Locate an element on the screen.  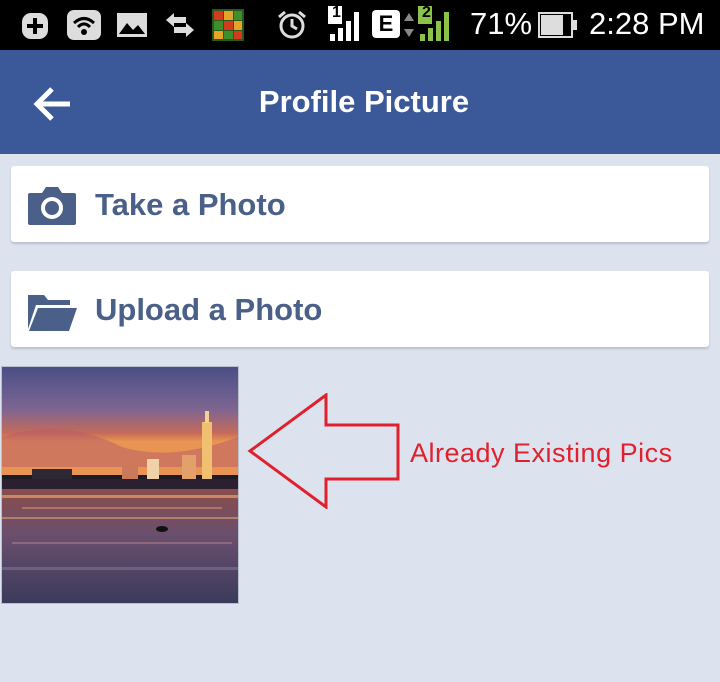
edge-icon: E is located at coordinates (386, 24).